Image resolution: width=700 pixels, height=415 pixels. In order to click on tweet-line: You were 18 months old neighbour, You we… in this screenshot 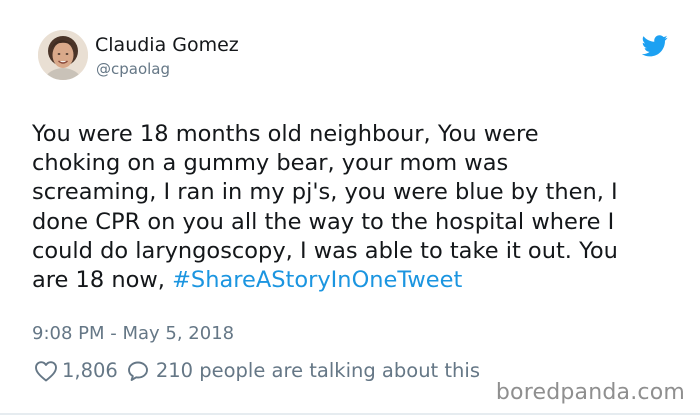, I will do `click(285, 134)`.